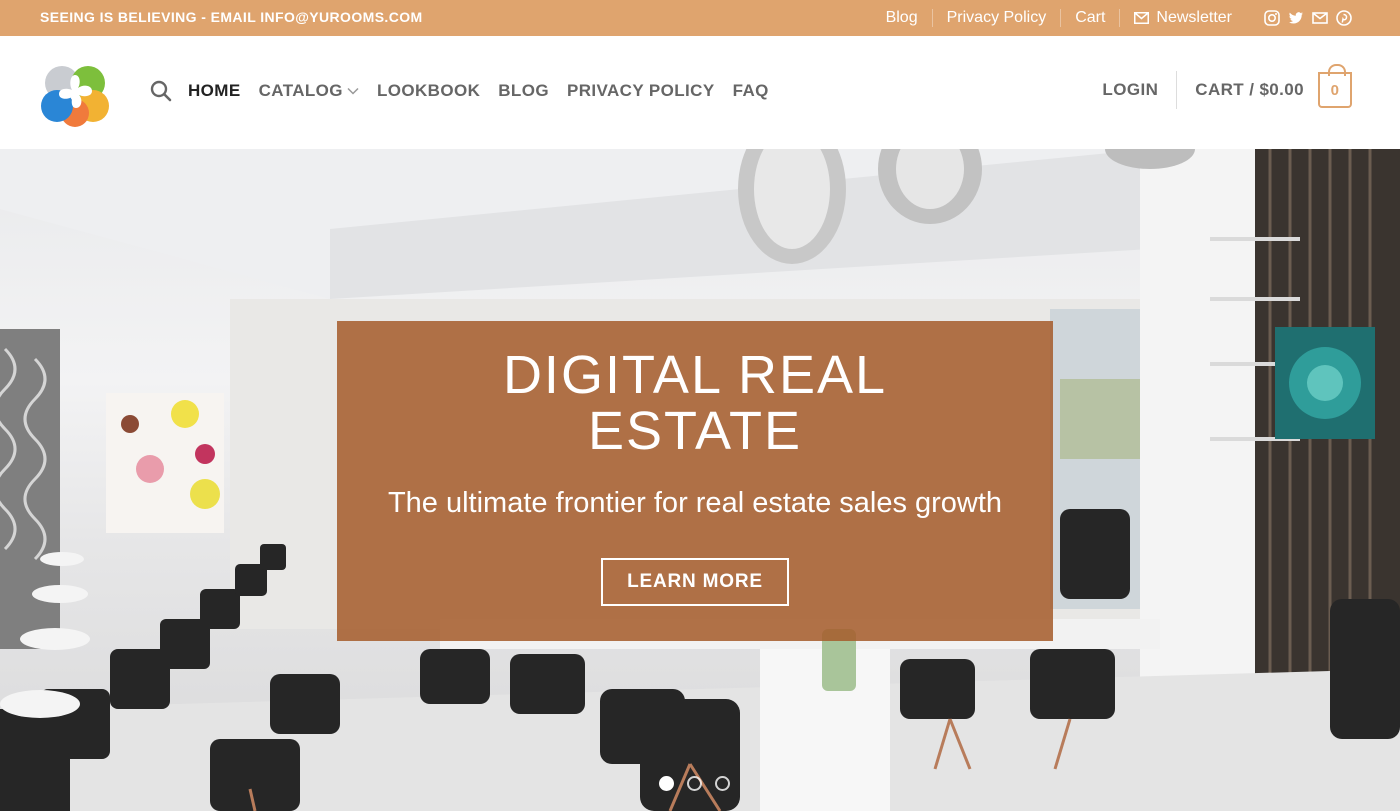  What do you see at coordinates (1140, 90) in the screenshot?
I see `login-link: LOGIN` at bounding box center [1140, 90].